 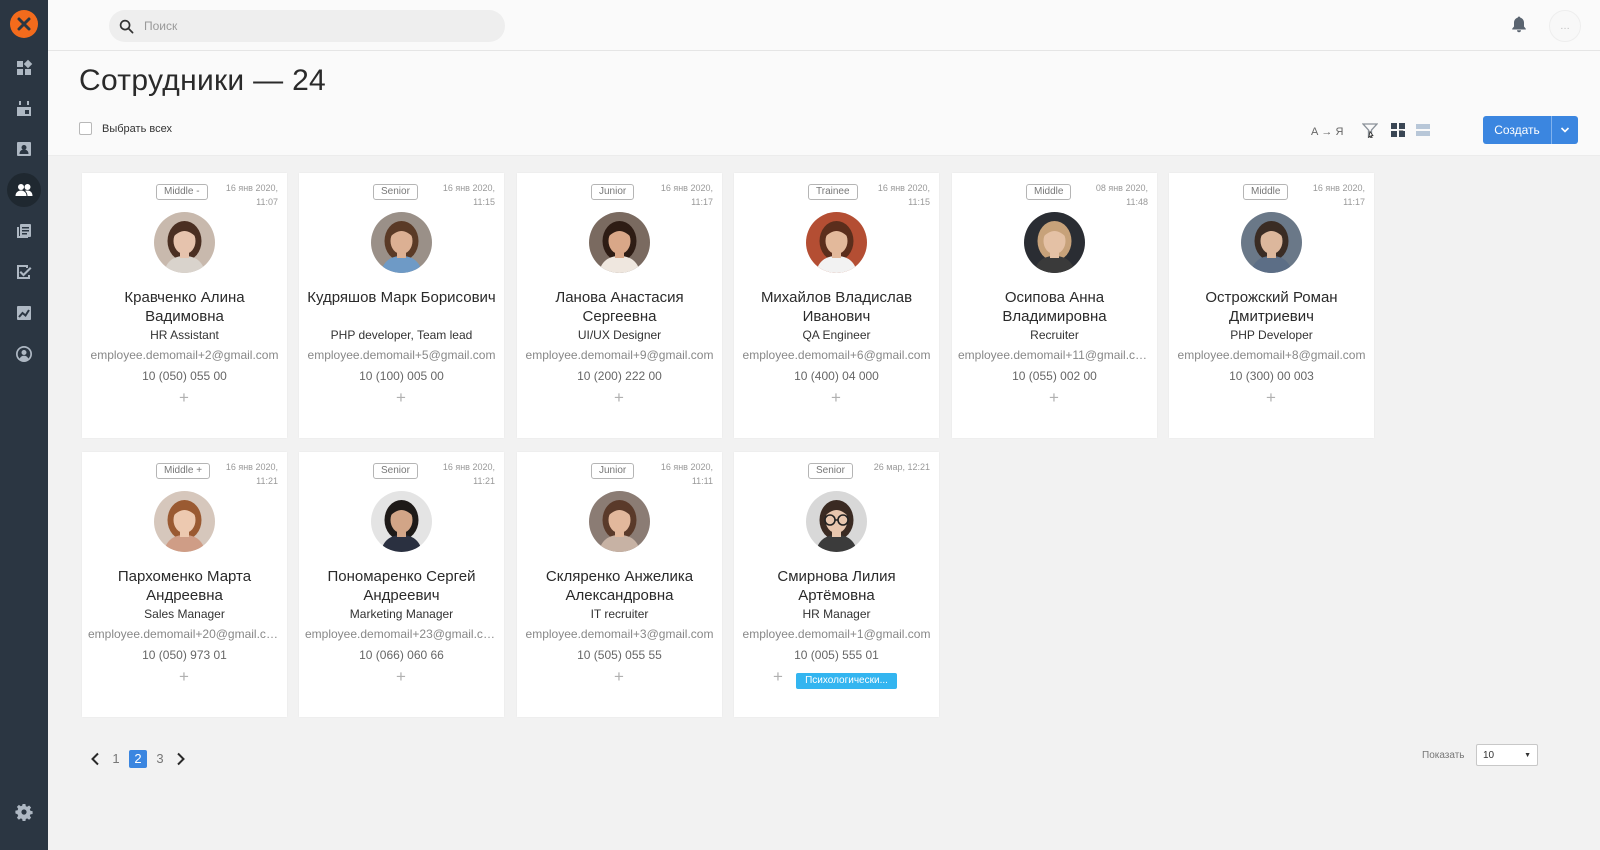 What do you see at coordinates (1054, 355) in the screenshot?
I see `employee-email: employee.demomail+11@gmail.com` at bounding box center [1054, 355].